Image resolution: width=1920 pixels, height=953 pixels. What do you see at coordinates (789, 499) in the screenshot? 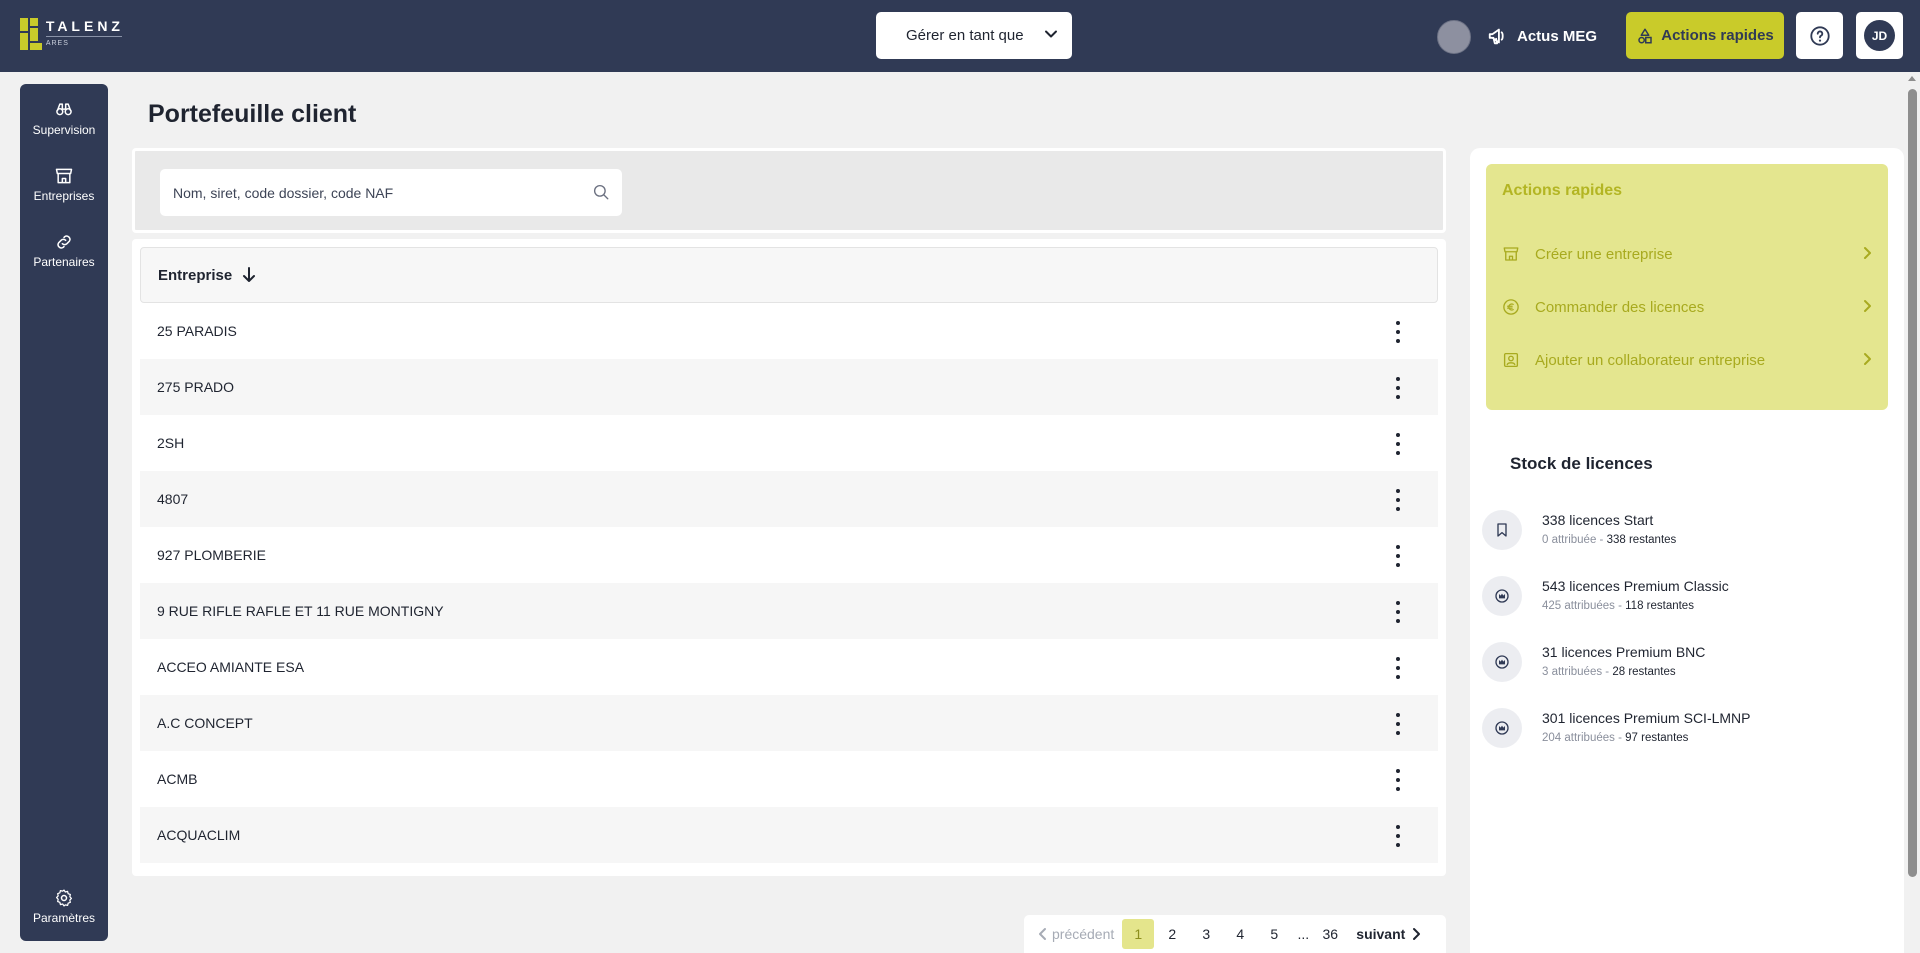
I see `table-row: 4807` at bounding box center [789, 499].